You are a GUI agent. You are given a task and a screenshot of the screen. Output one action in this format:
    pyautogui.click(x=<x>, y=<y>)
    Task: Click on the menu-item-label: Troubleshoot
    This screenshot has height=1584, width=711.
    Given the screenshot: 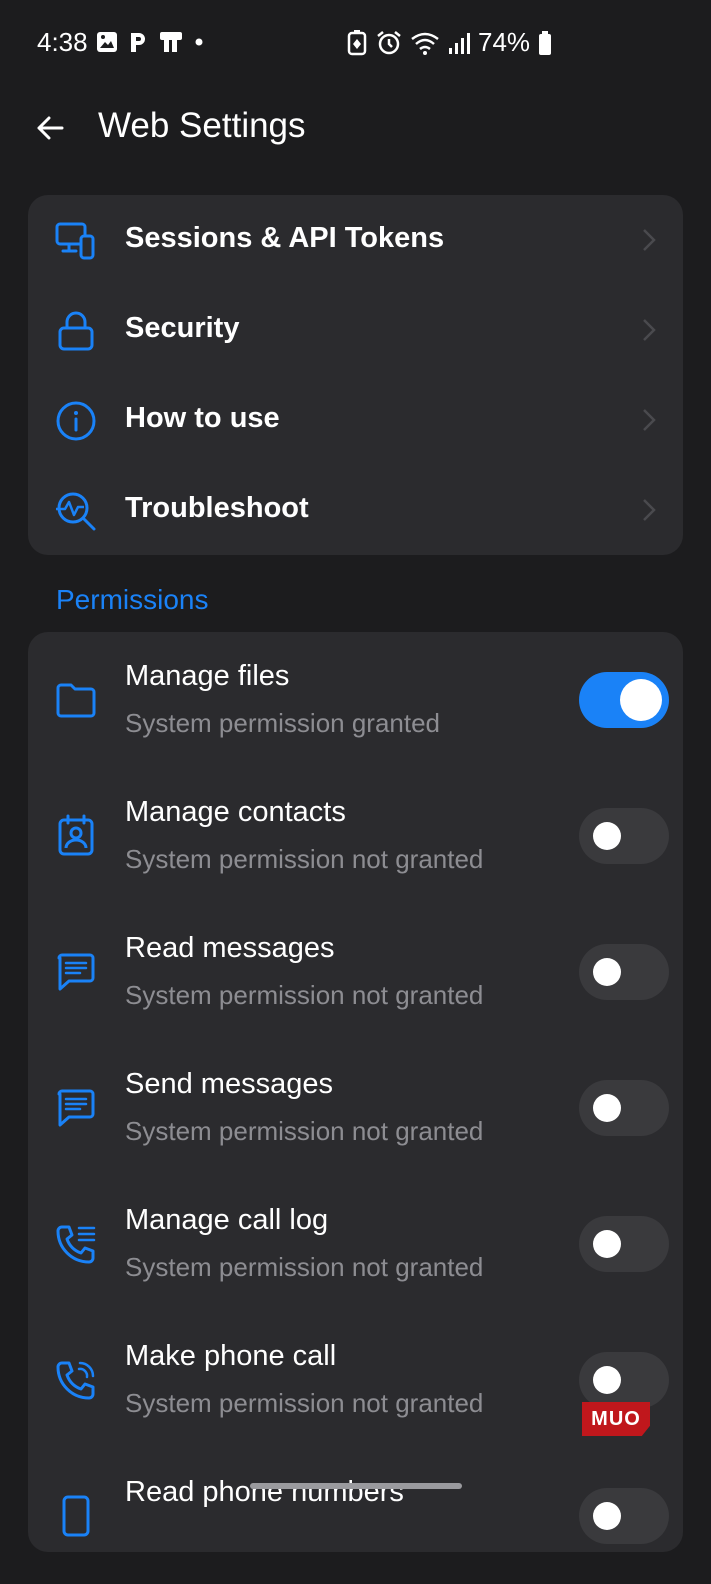 What is the action you would take?
    pyautogui.click(x=217, y=508)
    